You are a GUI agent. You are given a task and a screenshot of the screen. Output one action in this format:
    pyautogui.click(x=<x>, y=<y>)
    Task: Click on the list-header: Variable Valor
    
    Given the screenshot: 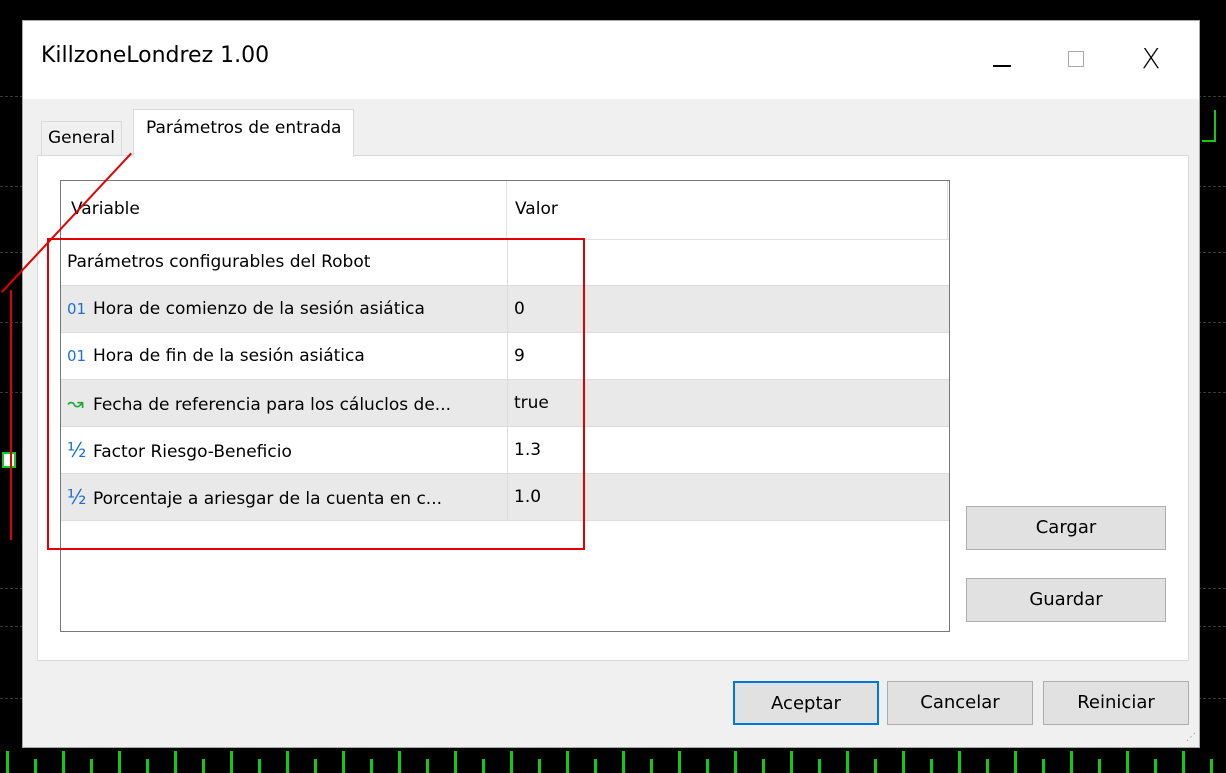 What is the action you would take?
    pyautogui.click(x=505, y=210)
    